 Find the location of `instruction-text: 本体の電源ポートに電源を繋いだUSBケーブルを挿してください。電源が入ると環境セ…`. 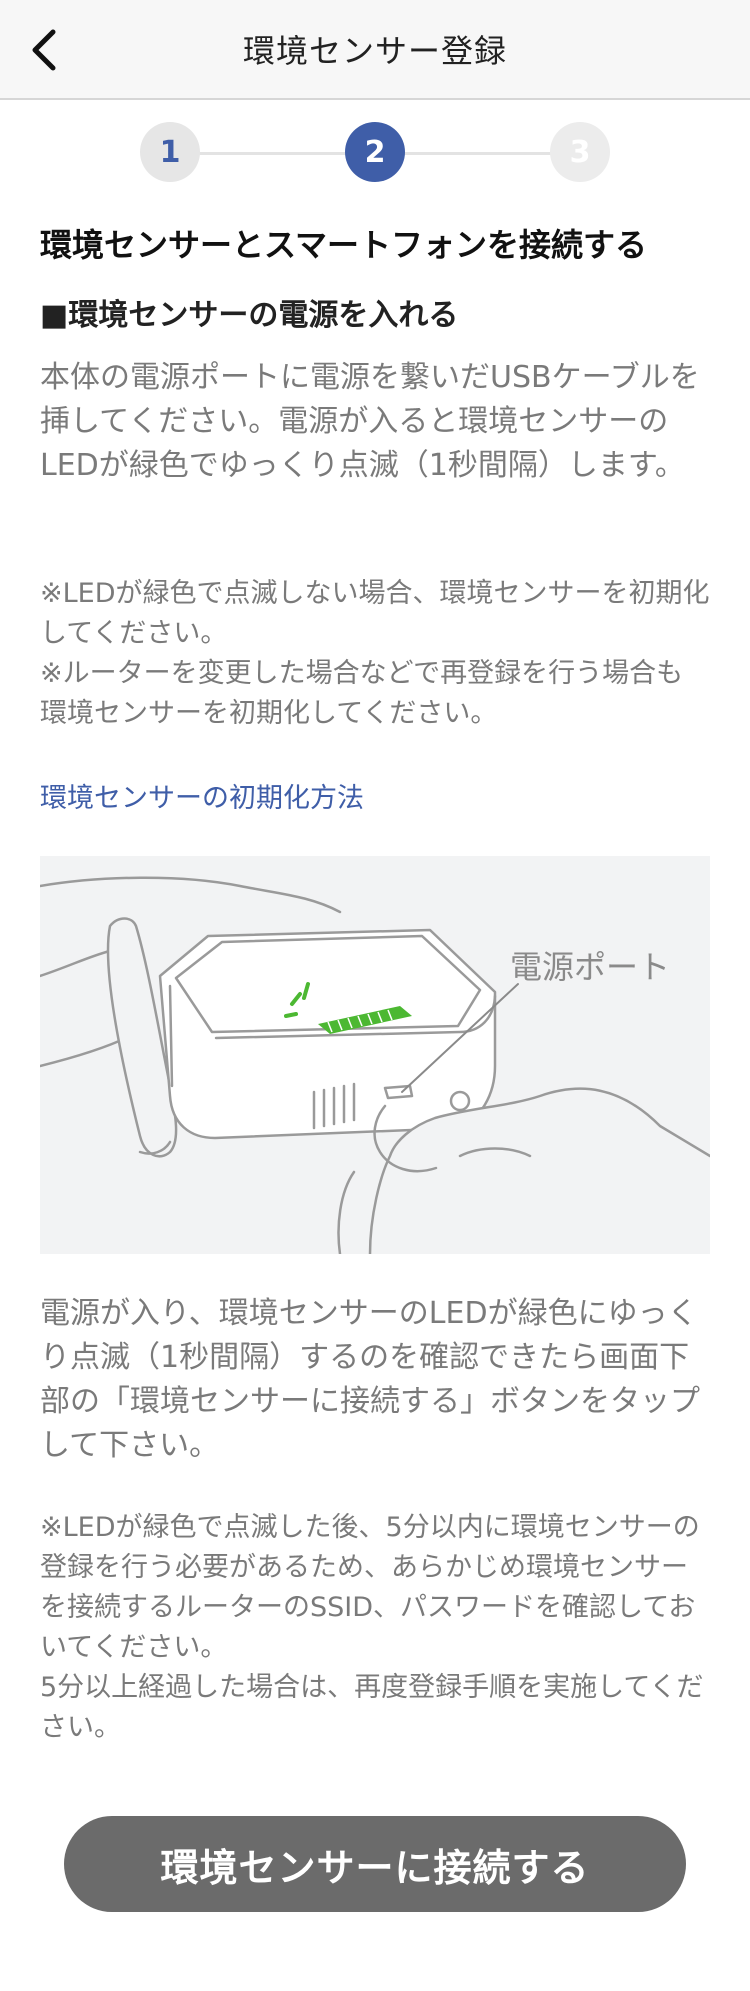

instruction-text: 本体の電源ポートに電源を繋いだUSBケーブルを挿してください。電源が入ると環境セ… is located at coordinates (370, 421).